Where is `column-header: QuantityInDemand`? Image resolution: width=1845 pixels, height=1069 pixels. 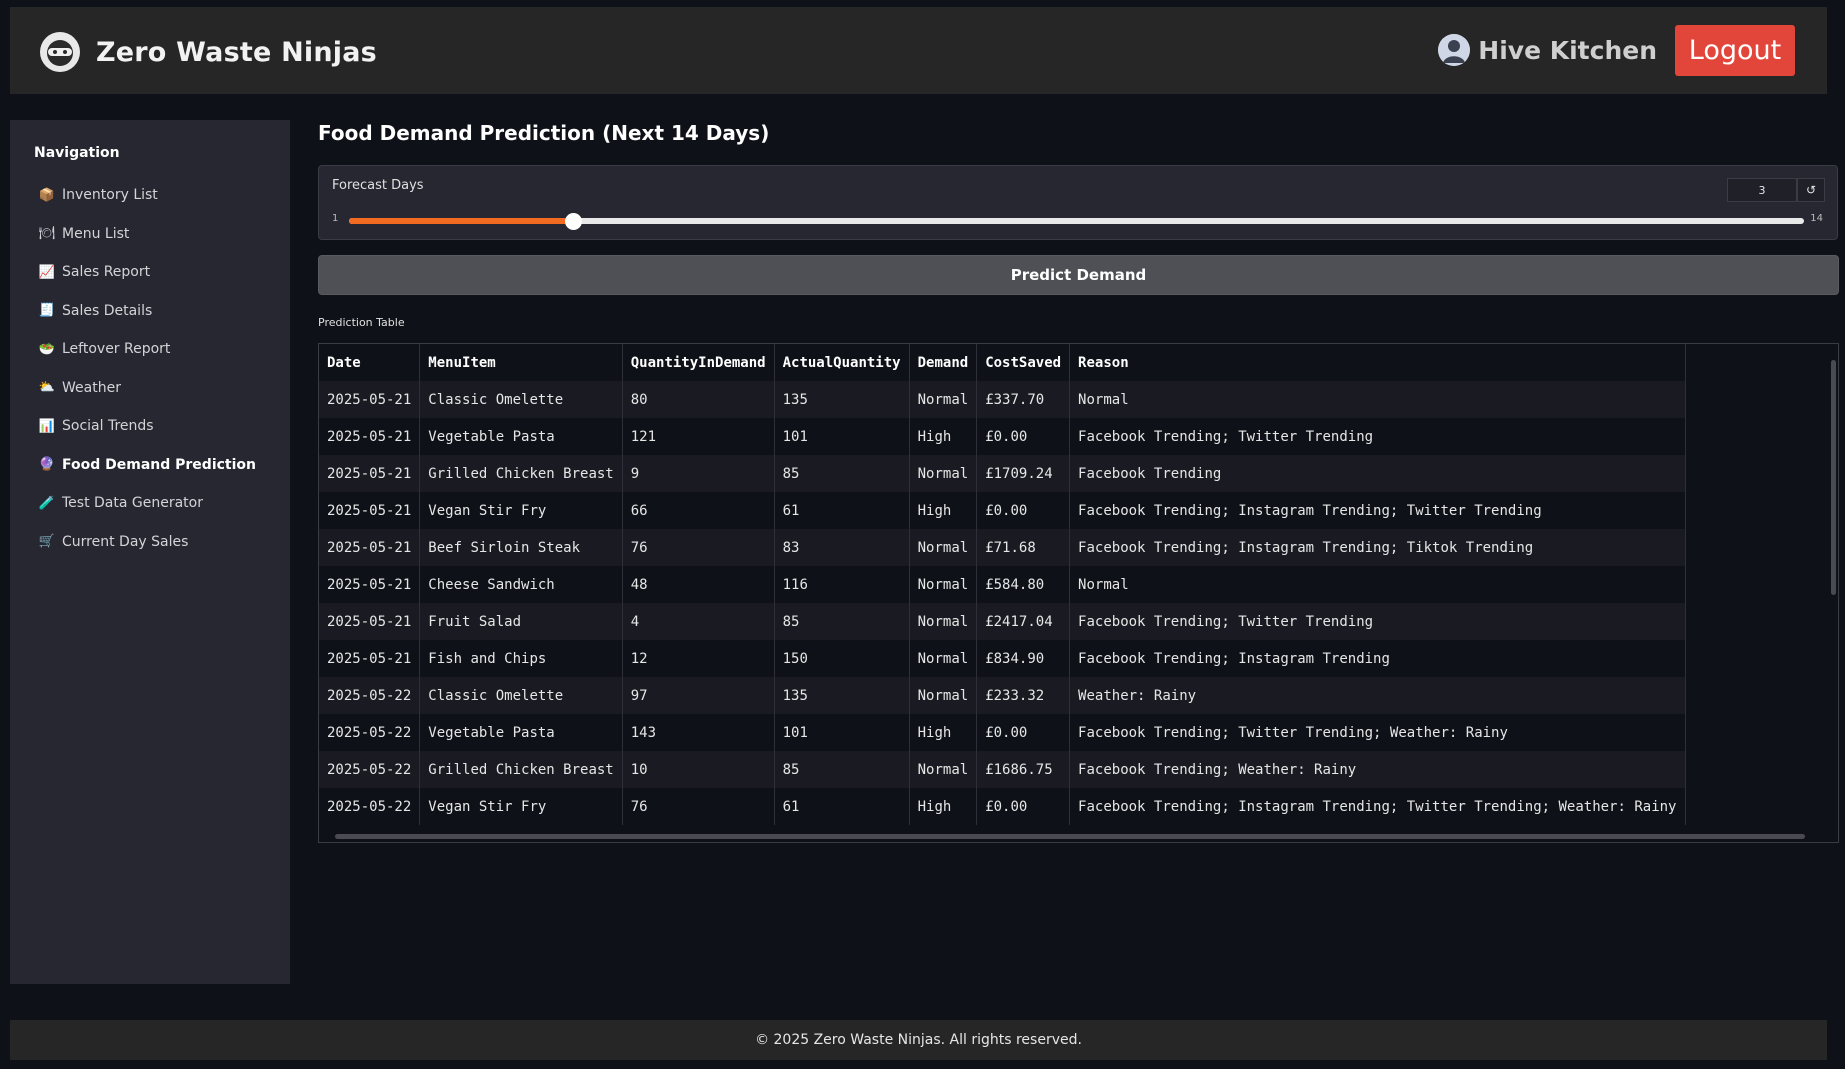 column-header: QuantityInDemand is located at coordinates (698, 362).